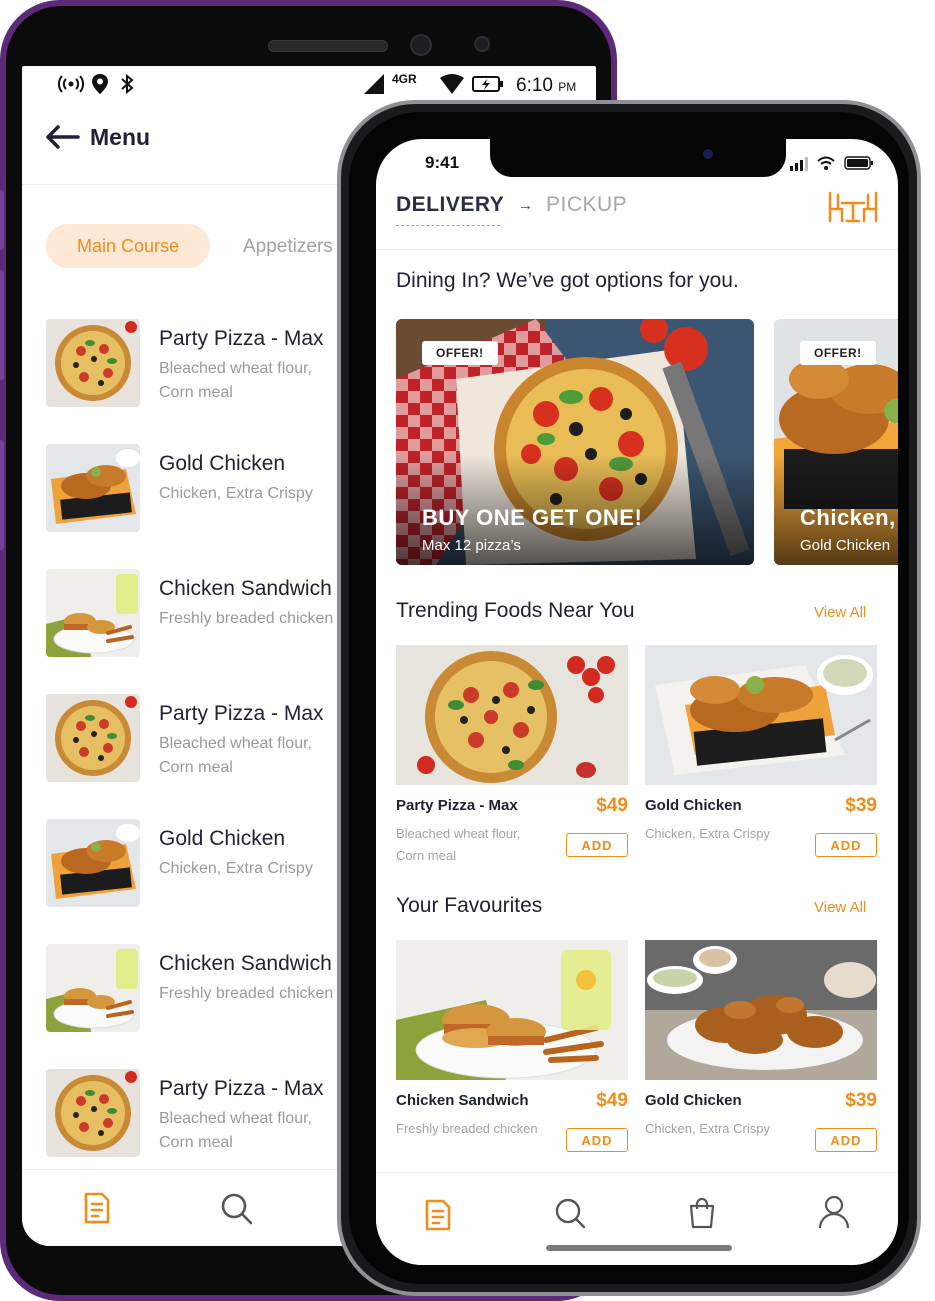 Image resolution: width=935 pixels, height=1301 pixels. Describe the element at coordinates (467, 1128) in the screenshot. I see `food-description: Freshly breaded chicken` at that location.